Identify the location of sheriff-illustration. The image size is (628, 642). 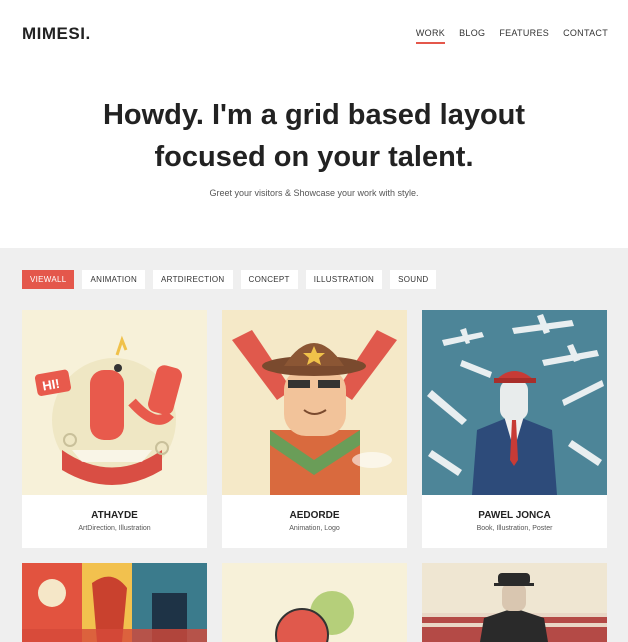
(314, 402).